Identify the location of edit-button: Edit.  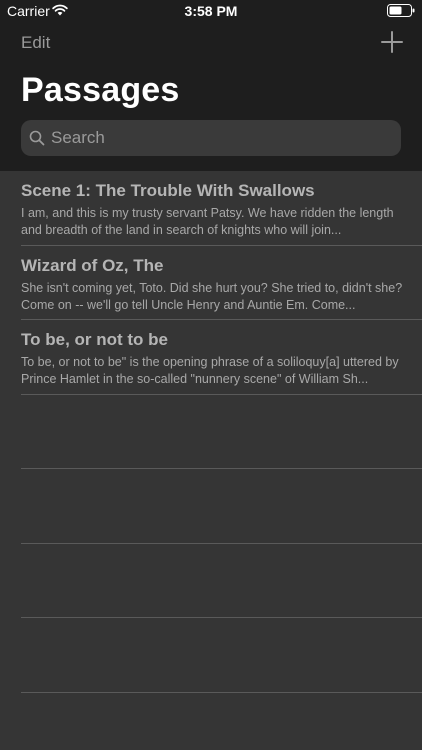
(35, 43).